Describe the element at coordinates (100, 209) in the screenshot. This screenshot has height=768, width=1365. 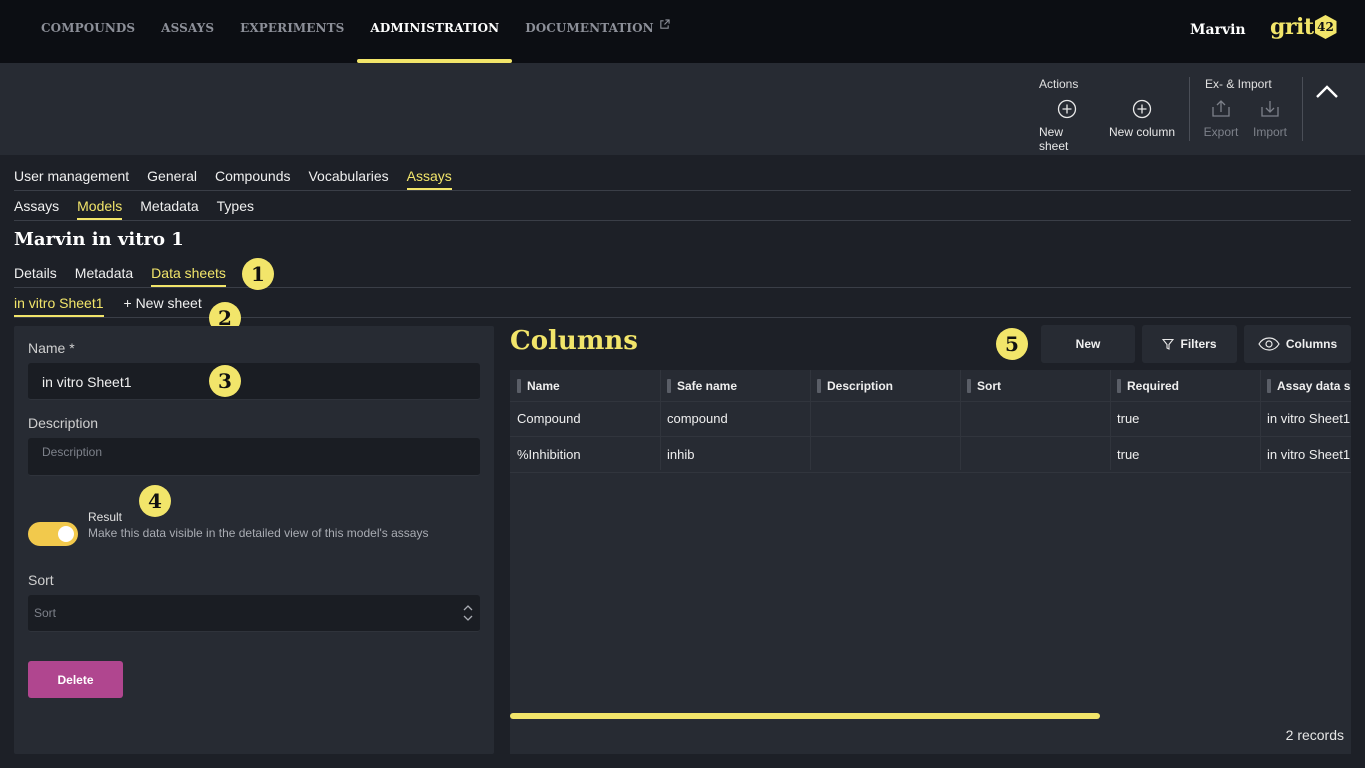
I see `tab-models: Models` at that location.